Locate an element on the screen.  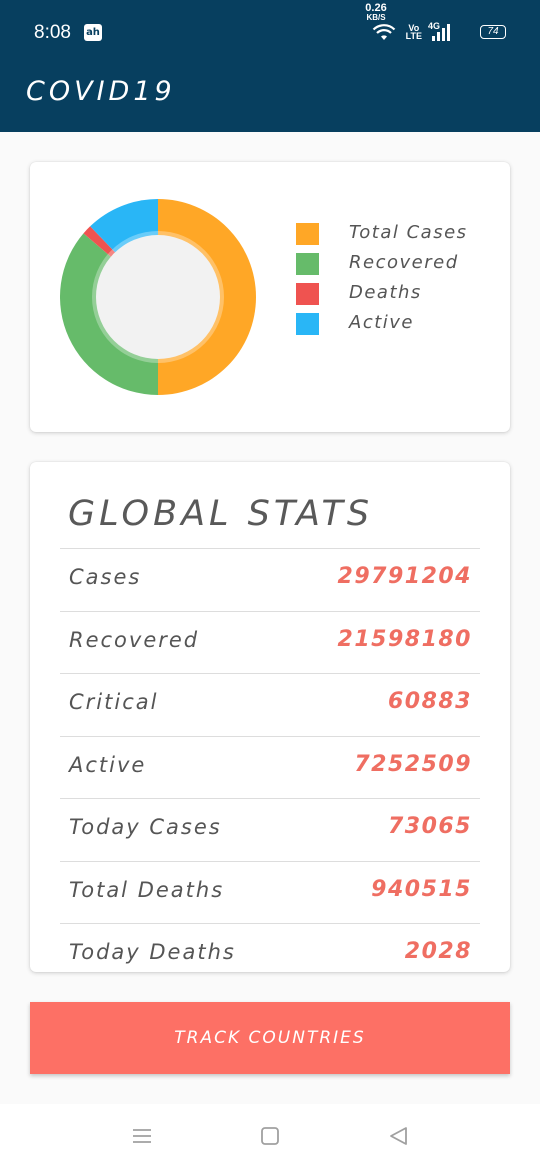
track-countries-button: TRACK COUNTRIES is located at coordinates (270, 1038).